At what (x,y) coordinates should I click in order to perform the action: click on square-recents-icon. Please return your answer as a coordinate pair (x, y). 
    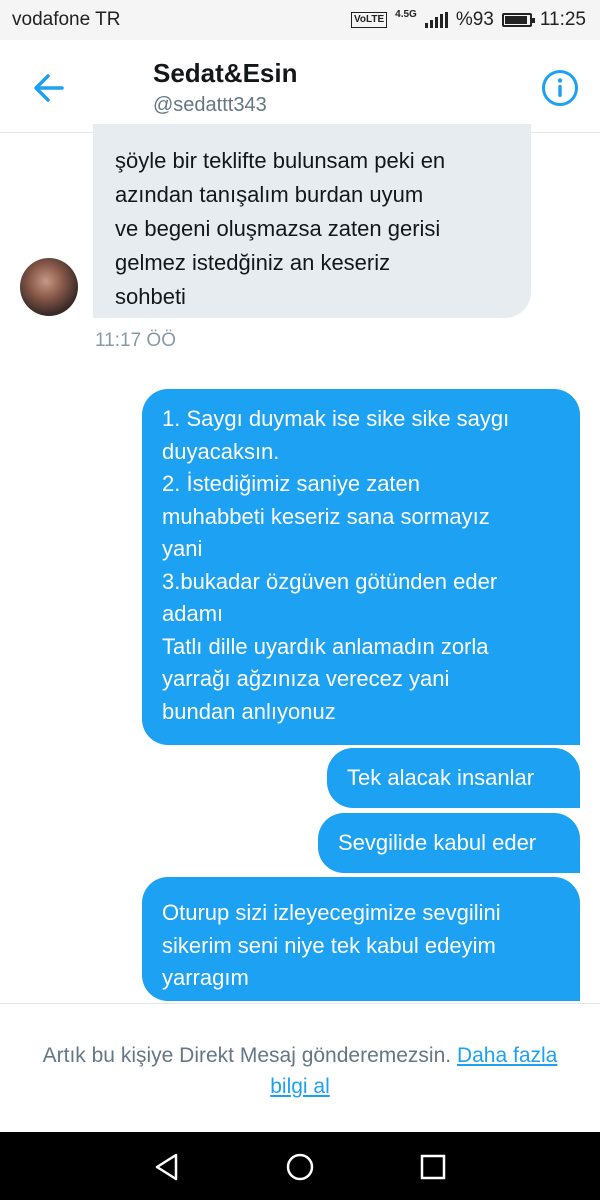
    Looking at the image, I should click on (433, 1167).